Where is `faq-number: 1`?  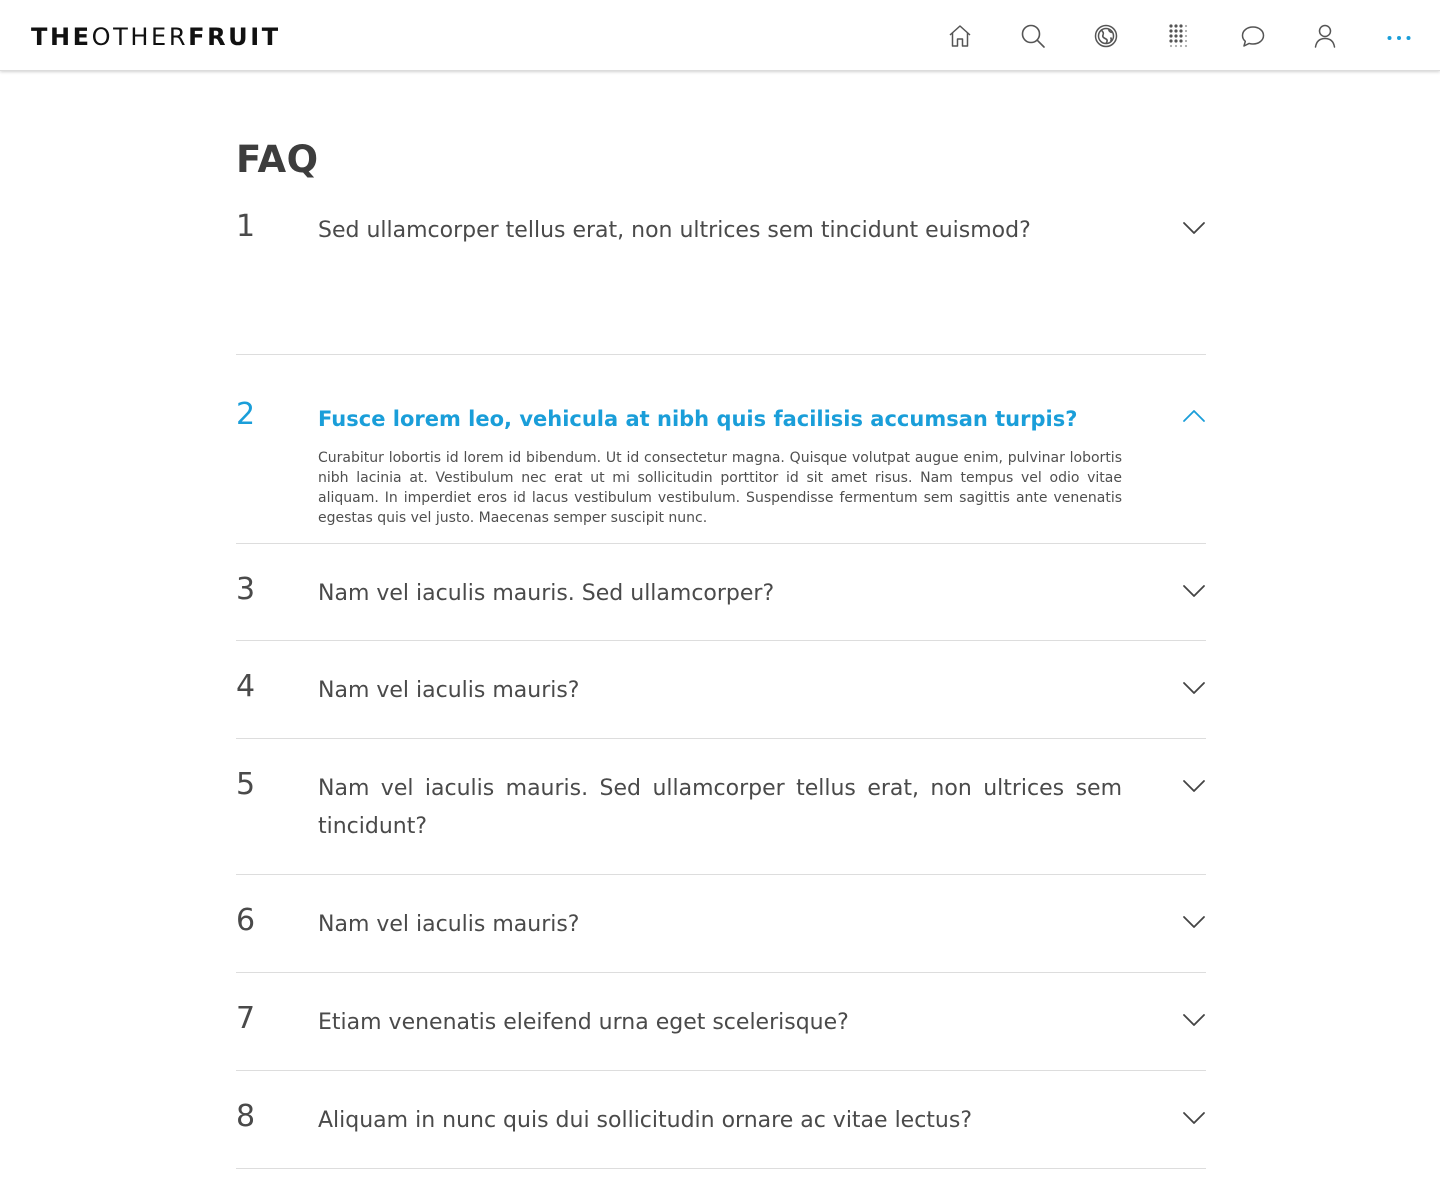
faq-number: 1 is located at coordinates (246, 226).